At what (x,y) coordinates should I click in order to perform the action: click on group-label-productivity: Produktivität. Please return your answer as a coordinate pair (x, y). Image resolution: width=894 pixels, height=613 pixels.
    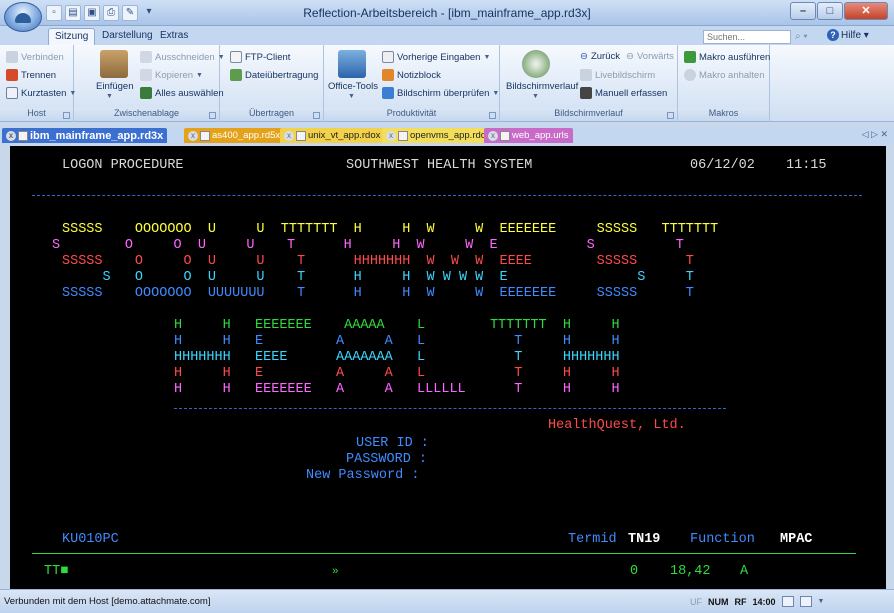
    Looking at the image, I should click on (411, 114).